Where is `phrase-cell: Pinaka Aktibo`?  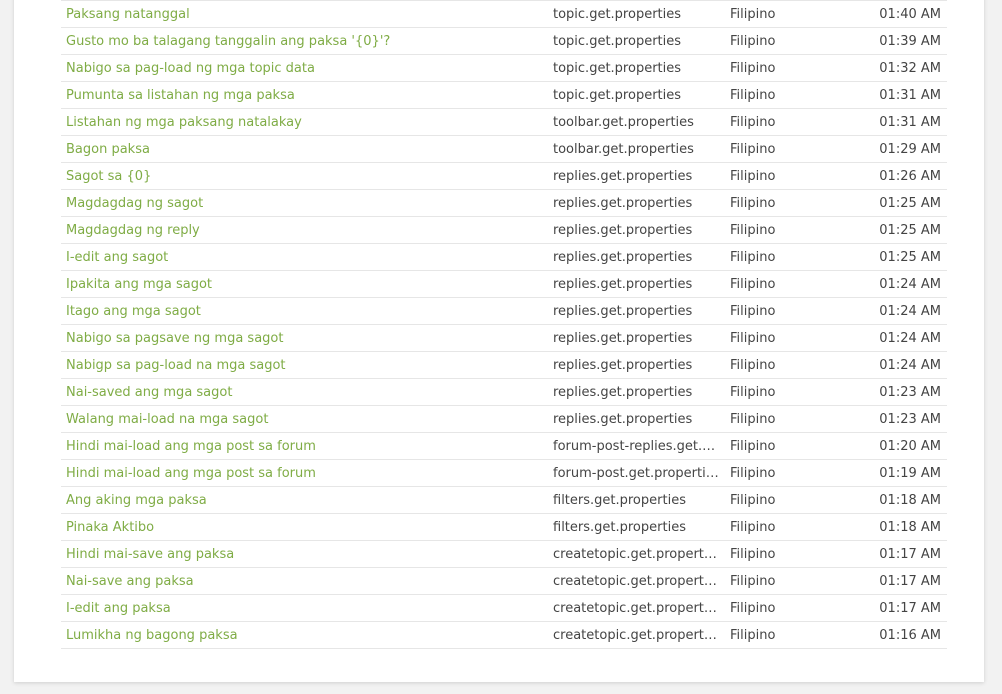 phrase-cell: Pinaka Aktibo is located at coordinates (304, 527).